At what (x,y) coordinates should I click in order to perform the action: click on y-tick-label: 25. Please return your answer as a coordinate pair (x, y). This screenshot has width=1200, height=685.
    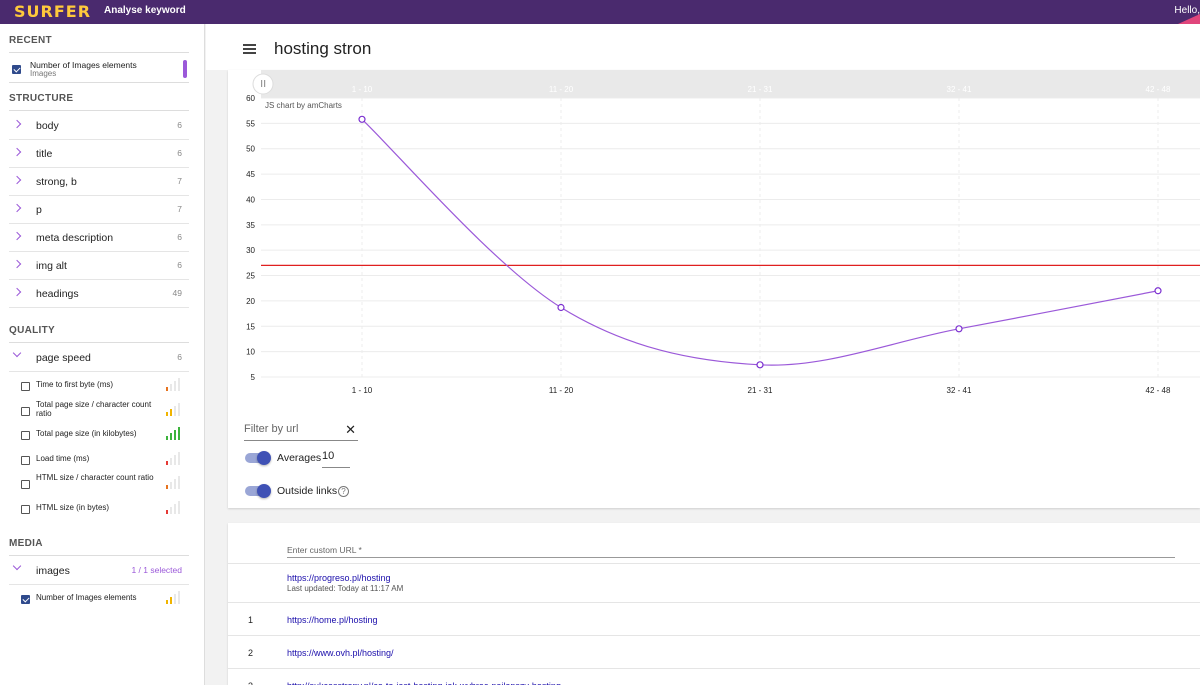
    Looking at the image, I should click on (250, 276).